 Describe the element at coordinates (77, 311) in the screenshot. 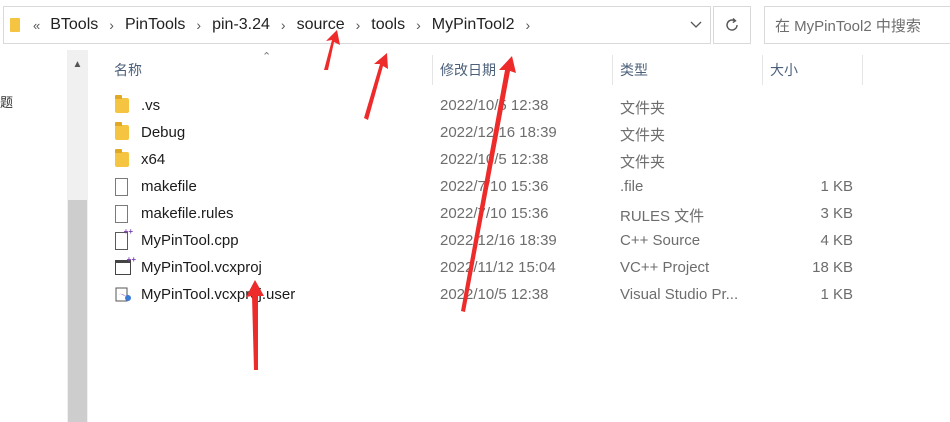

I see `scroll-thumb` at that location.